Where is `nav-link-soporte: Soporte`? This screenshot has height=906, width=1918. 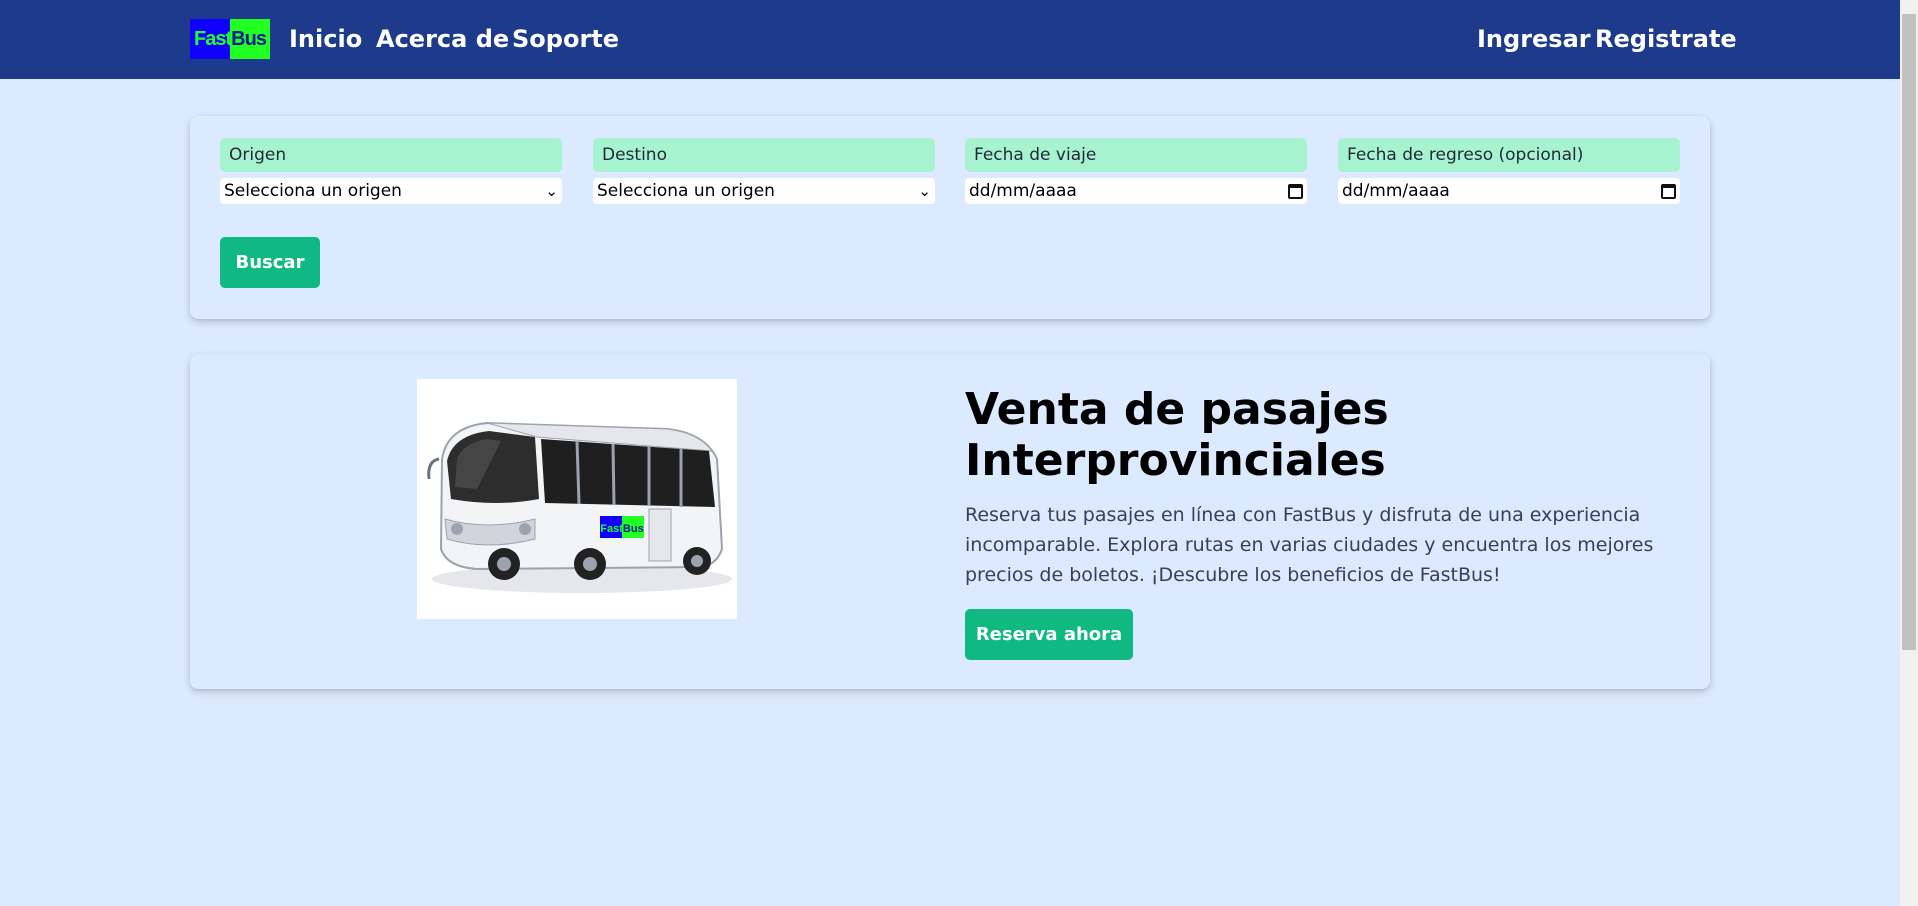 nav-link-soporte: Soporte is located at coordinates (565, 39).